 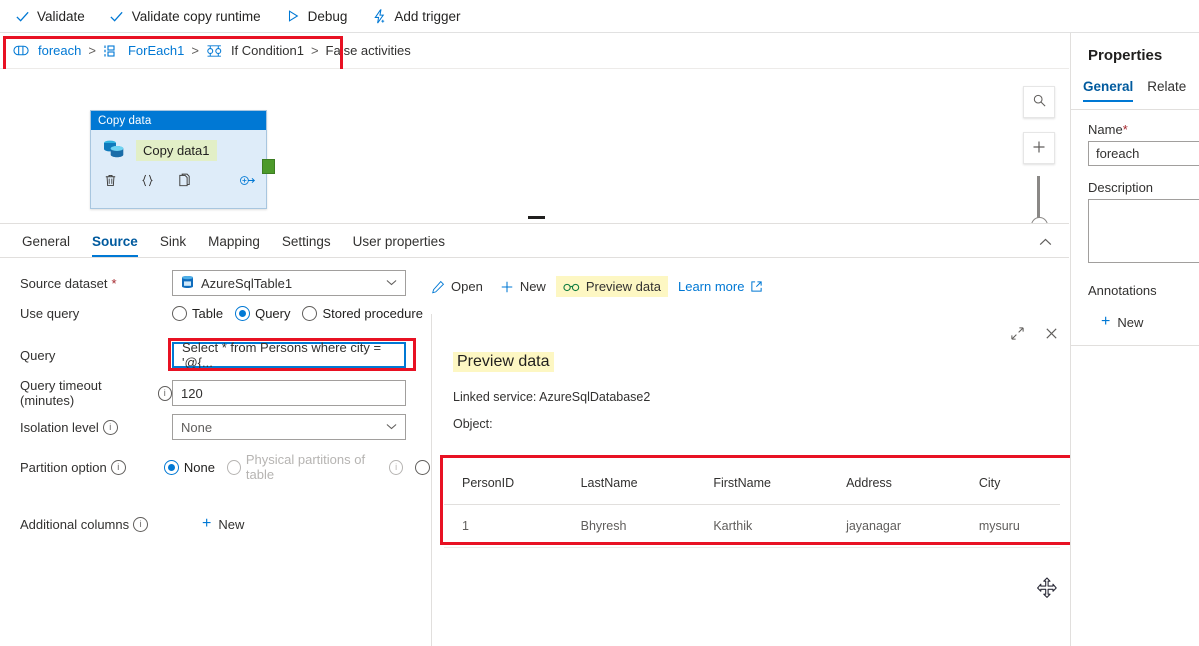 What do you see at coordinates (399, 245) in the screenshot?
I see `tab-user-properties: User properties` at bounding box center [399, 245].